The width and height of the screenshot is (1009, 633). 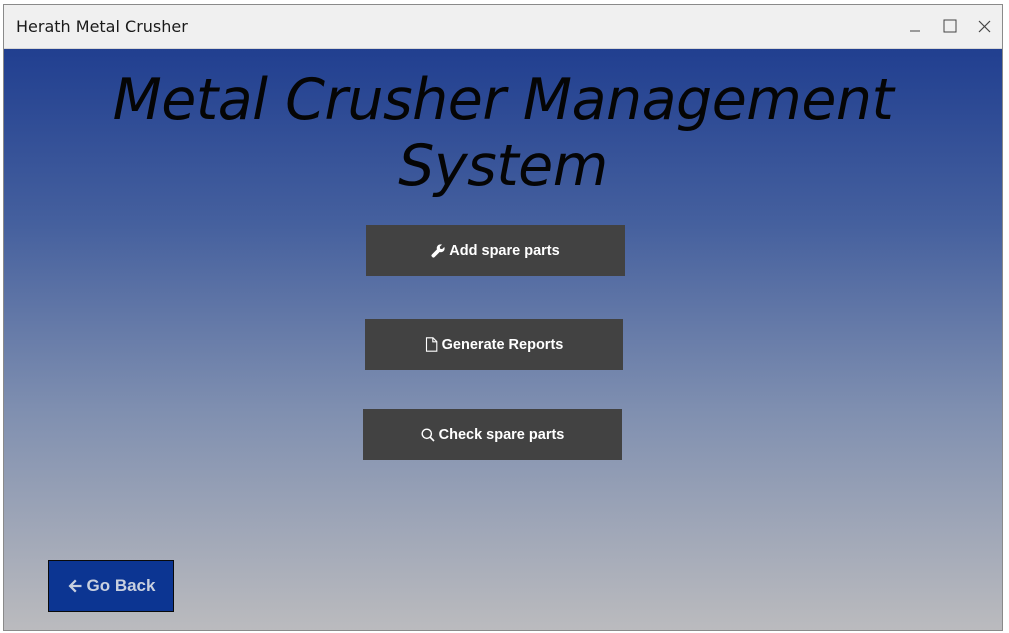 What do you see at coordinates (428, 435) in the screenshot?
I see `search-icon` at bounding box center [428, 435].